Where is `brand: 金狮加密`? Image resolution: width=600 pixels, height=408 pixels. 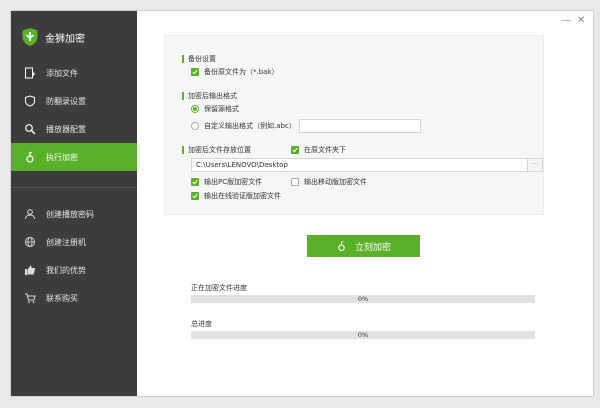
brand: 金狮加密 is located at coordinates (74, 37).